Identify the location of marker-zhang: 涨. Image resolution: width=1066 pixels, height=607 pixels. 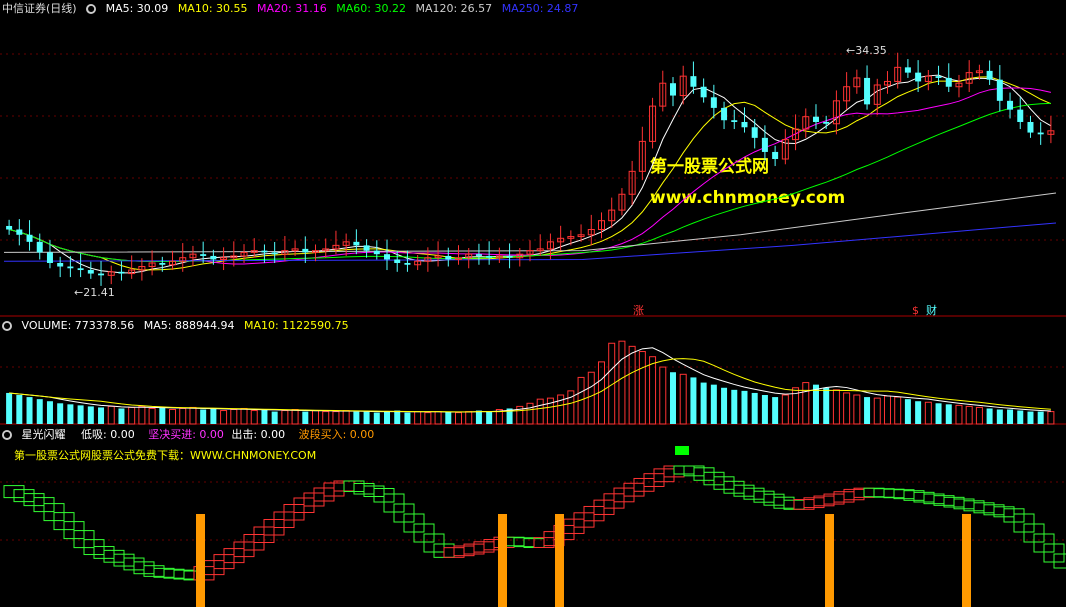
(638, 310).